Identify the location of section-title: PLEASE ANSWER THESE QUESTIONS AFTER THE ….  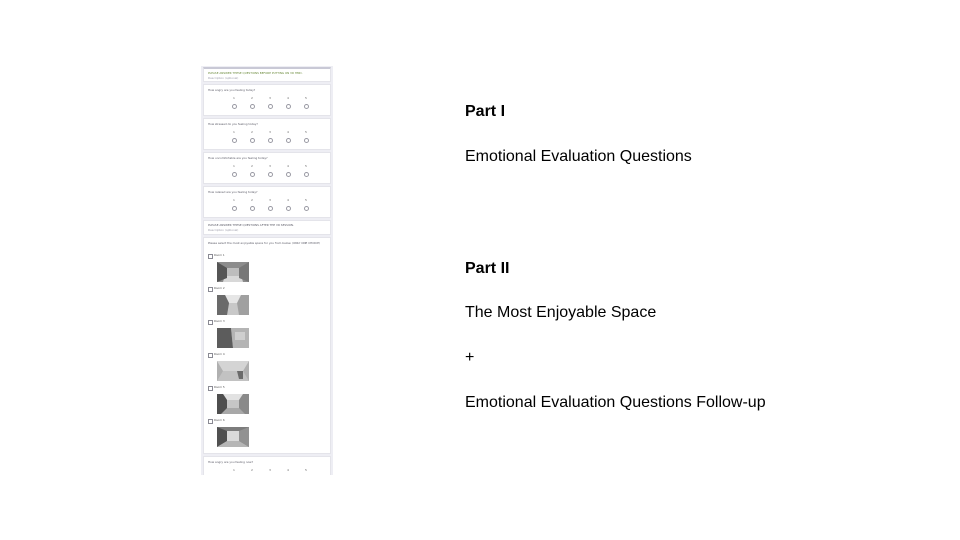
(251, 225).